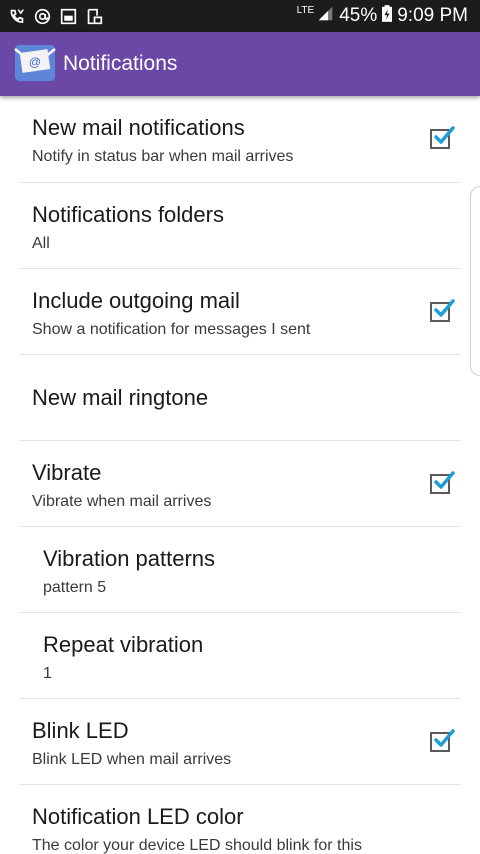 Image resolution: width=480 pixels, height=854 pixels. What do you see at coordinates (240, 484) in the screenshot?
I see `setting-vibrate: Vibrate Vibrate when mail arrives` at bounding box center [240, 484].